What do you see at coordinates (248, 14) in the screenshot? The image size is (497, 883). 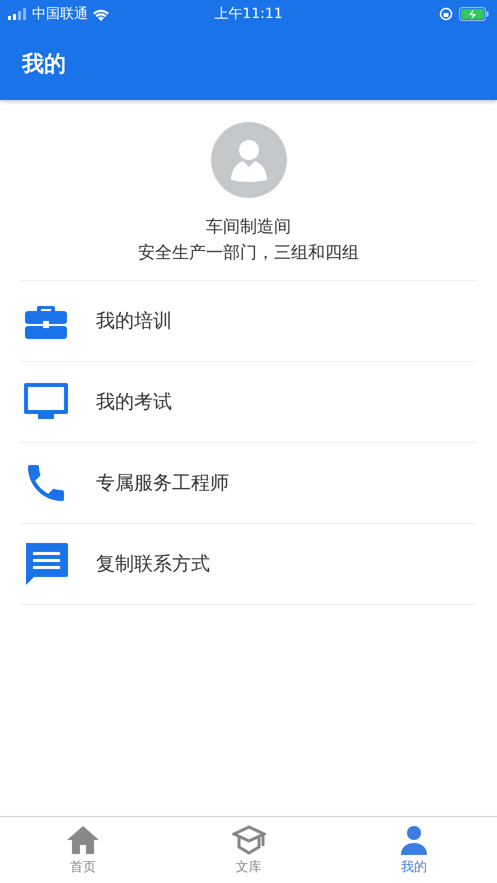 I see `clock-time: 上午11:11` at bounding box center [248, 14].